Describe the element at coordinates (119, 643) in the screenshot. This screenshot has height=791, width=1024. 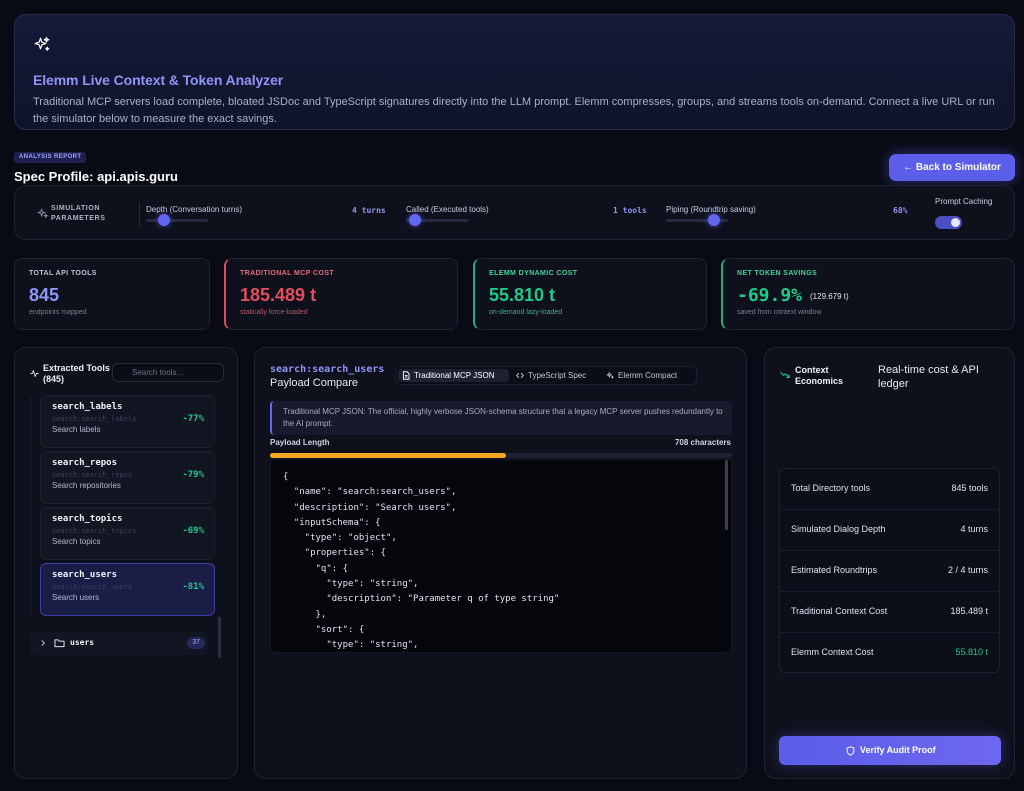
I see `folder-row-users: users 37` at that location.